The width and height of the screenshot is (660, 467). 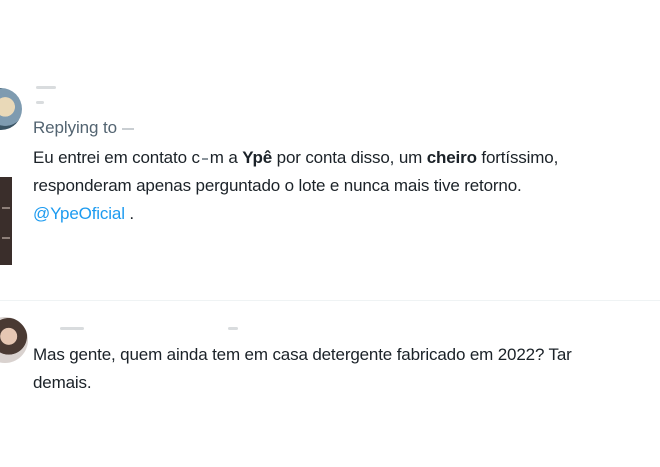 I want to click on tweet-line: demais., so click(x=62, y=382).